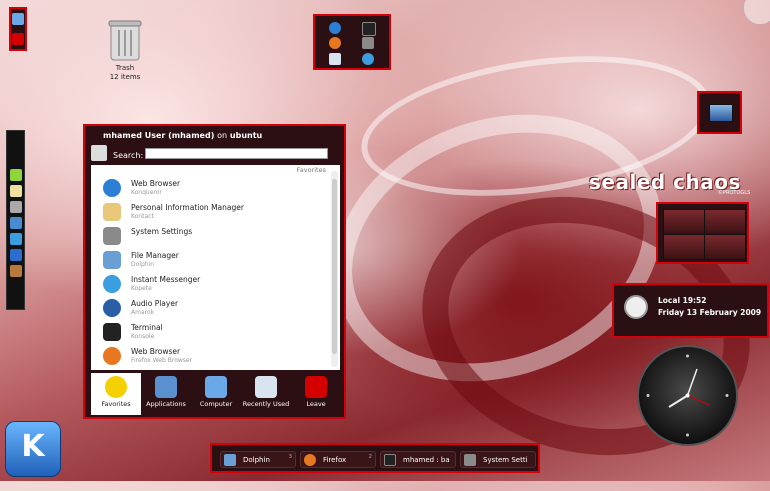 Image resolution: width=770 pixels, height=491 pixels. I want to click on tab-computer: Computer, so click(216, 394).